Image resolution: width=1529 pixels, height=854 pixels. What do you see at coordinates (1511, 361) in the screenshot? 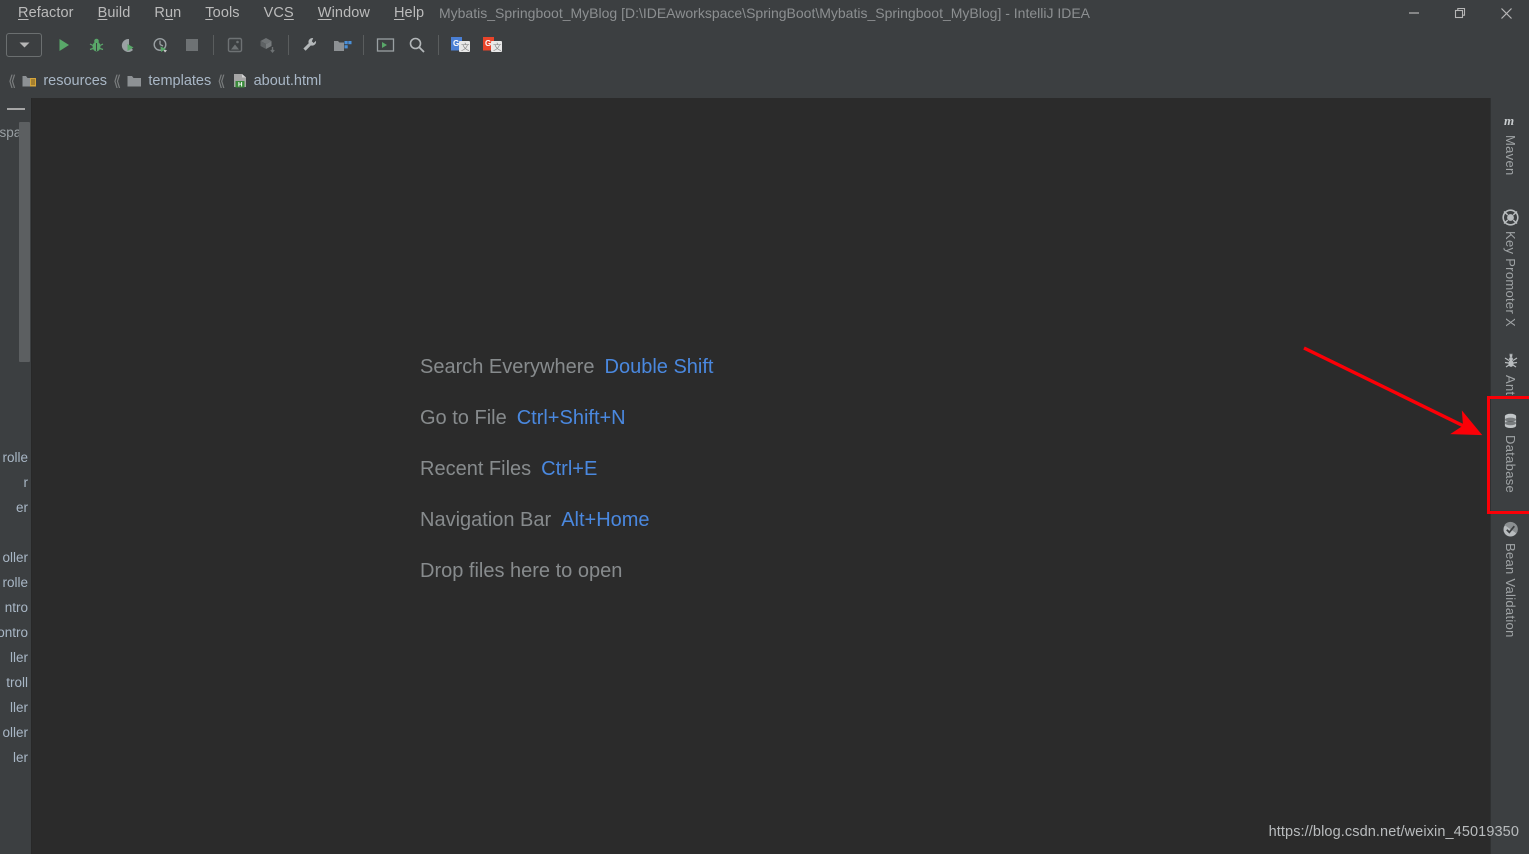
I see `ant-icon` at bounding box center [1511, 361].